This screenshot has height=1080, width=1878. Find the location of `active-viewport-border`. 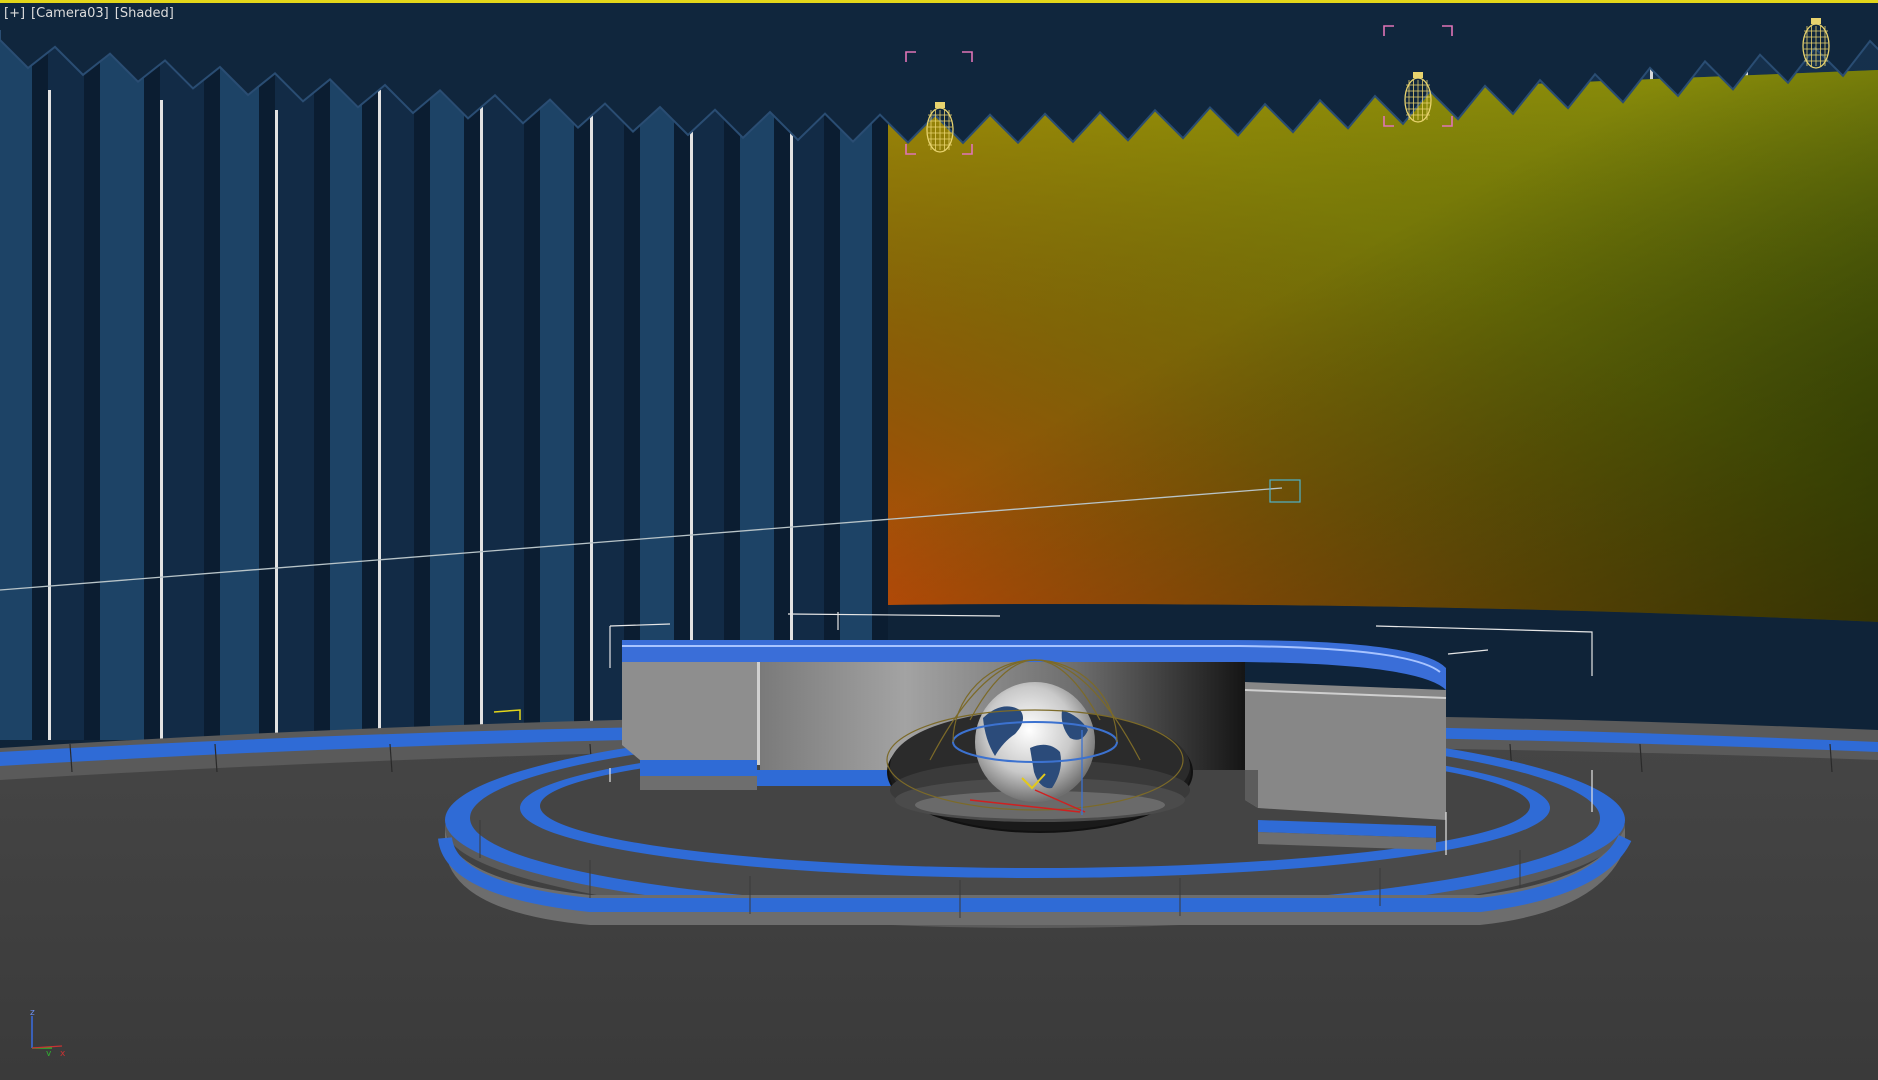

active-viewport-border is located at coordinates (939, 1).